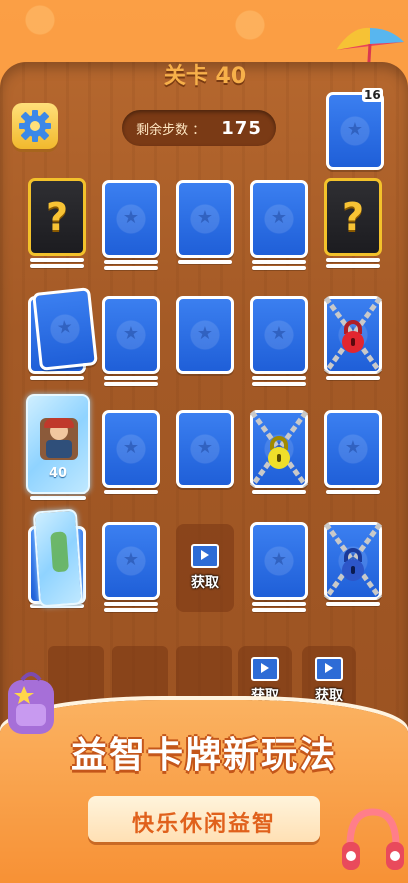  Describe the element at coordinates (171, 130) in the screenshot. I see `steps-label: 剩余步数 ：` at that location.